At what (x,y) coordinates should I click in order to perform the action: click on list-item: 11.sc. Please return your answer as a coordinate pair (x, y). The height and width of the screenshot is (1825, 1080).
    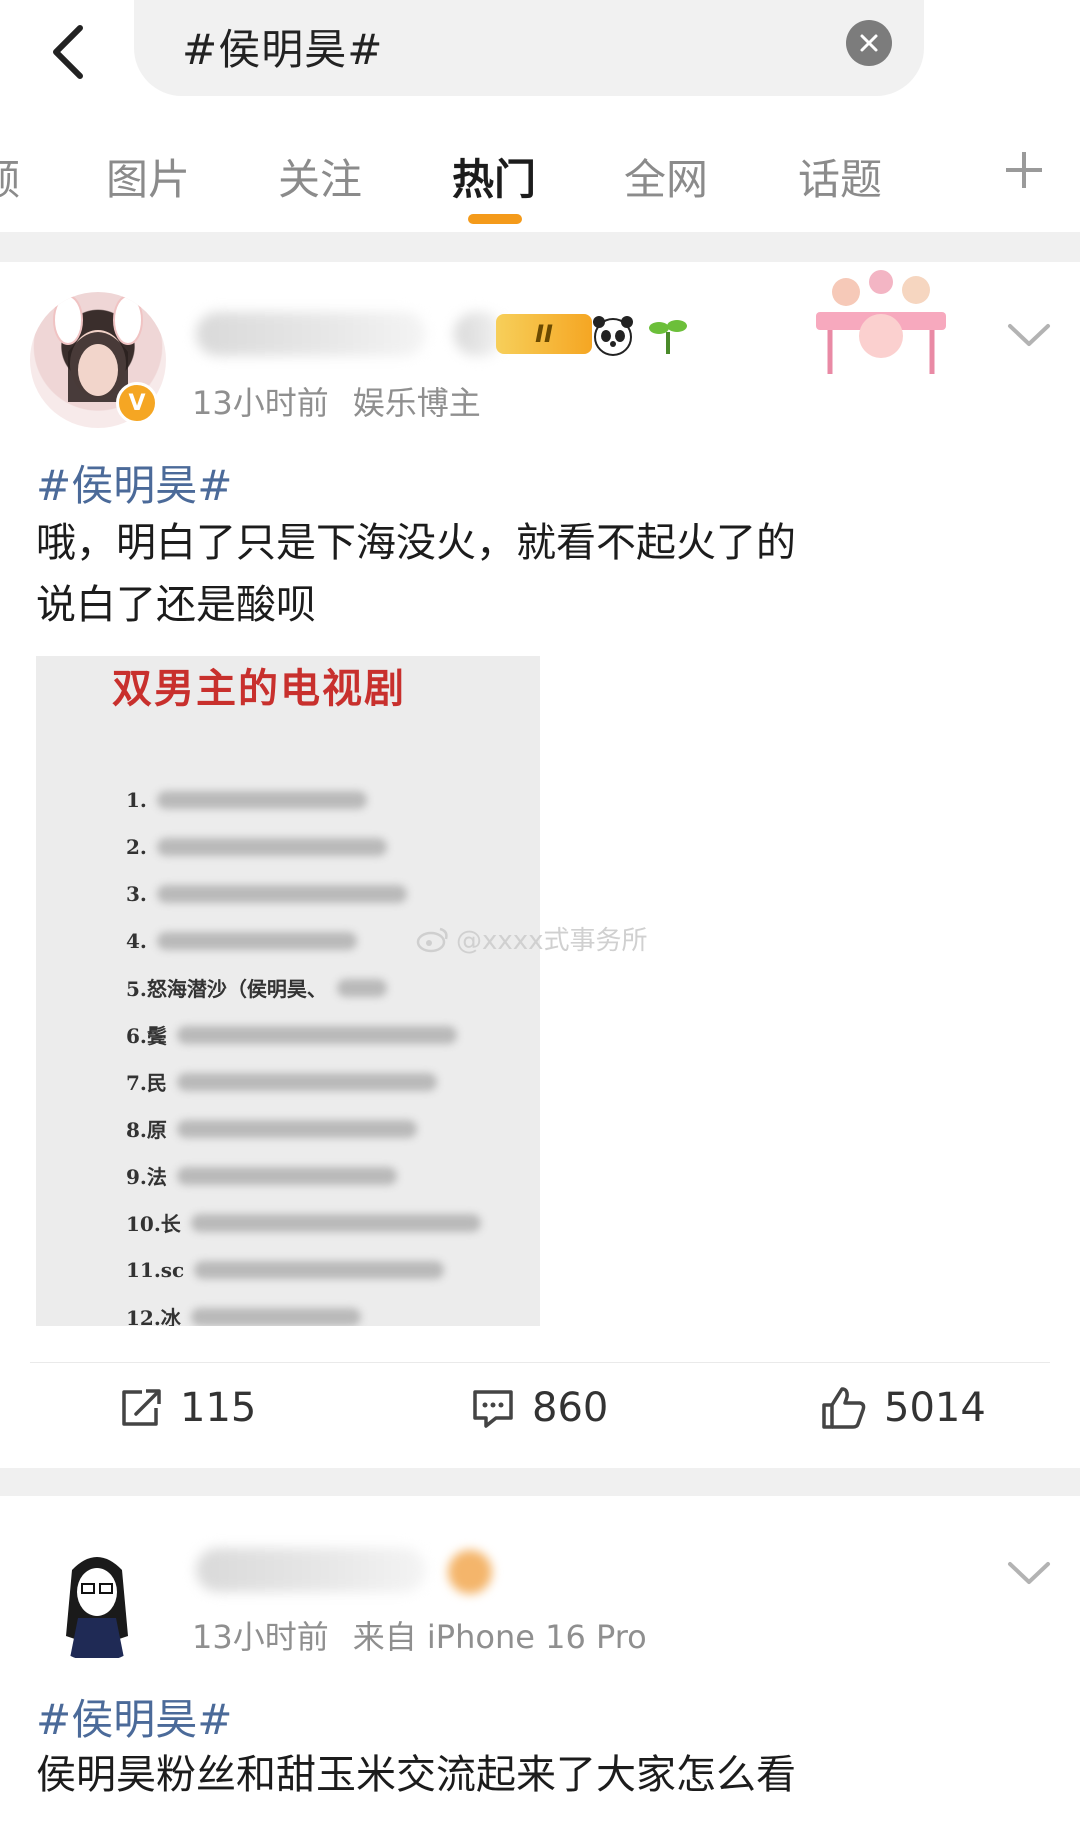
    Looking at the image, I should click on (303, 1269).